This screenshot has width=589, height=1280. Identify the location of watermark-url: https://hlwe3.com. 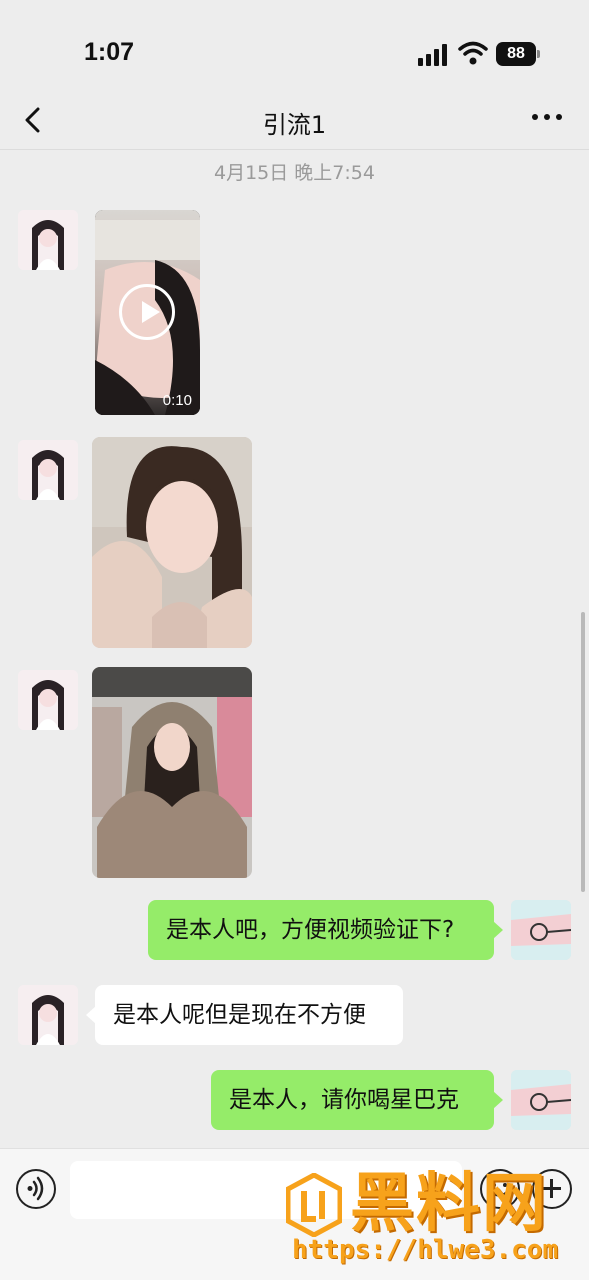
(425, 1250).